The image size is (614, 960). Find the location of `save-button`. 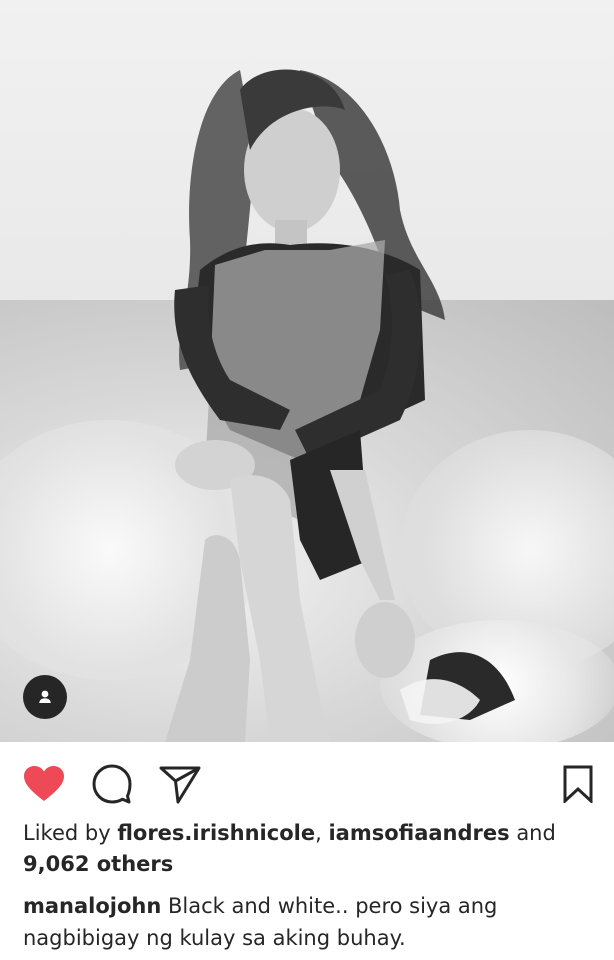

save-button is located at coordinates (578, 784).